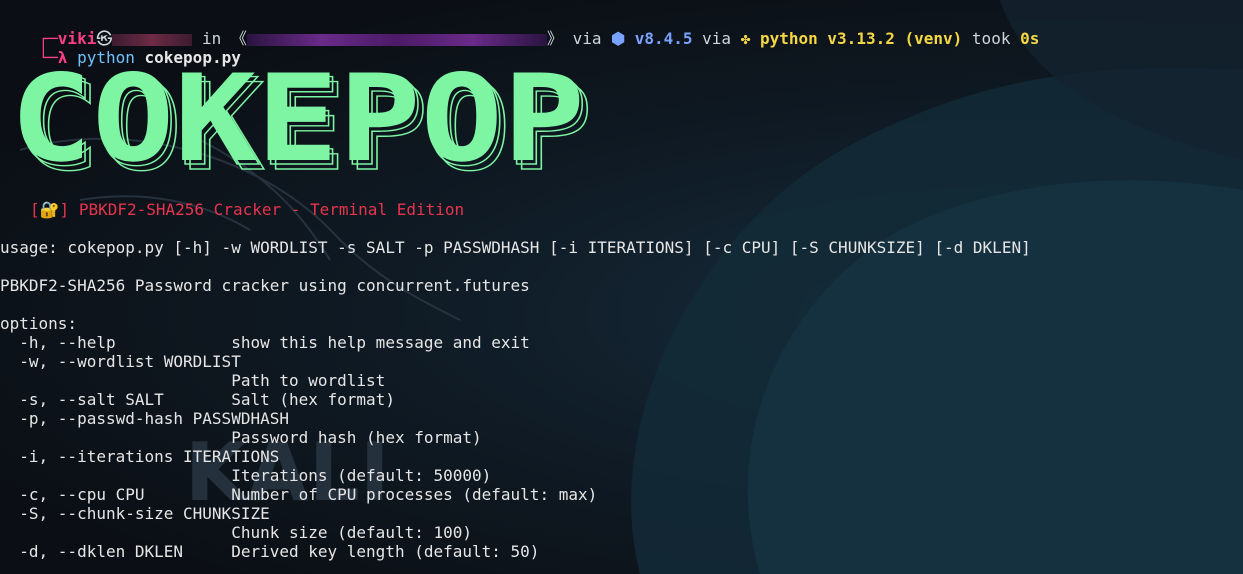 Image resolution: width=1243 pixels, height=574 pixels. I want to click on option-line: Path to wordlist, so click(193, 380).